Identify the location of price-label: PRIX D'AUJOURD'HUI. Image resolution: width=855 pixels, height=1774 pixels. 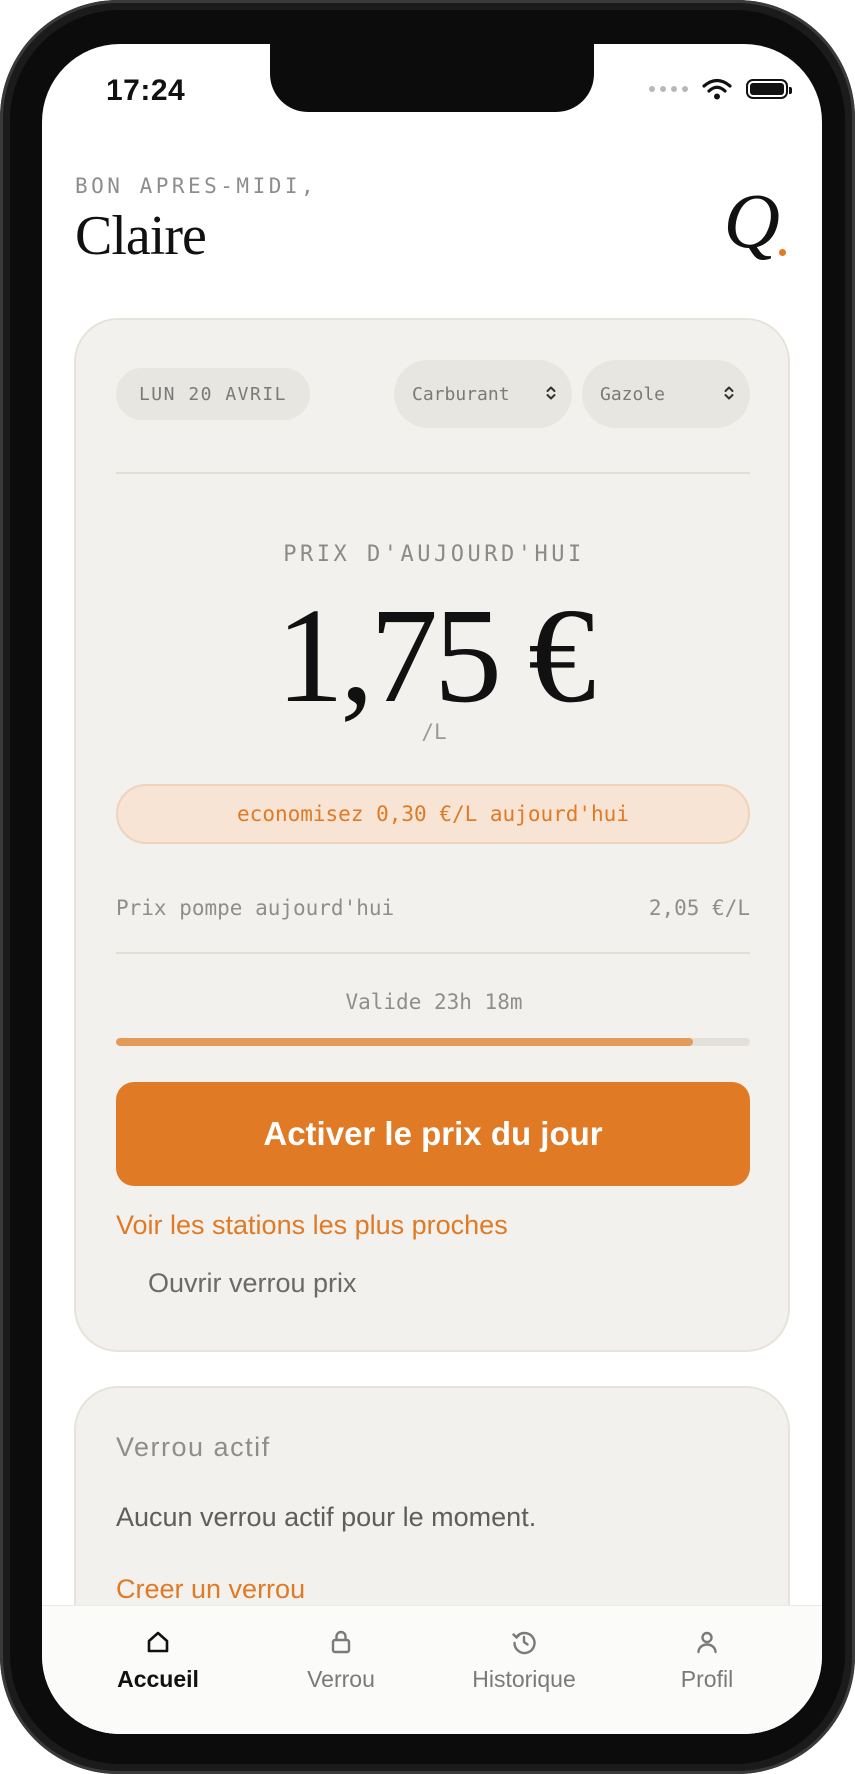
(434, 554).